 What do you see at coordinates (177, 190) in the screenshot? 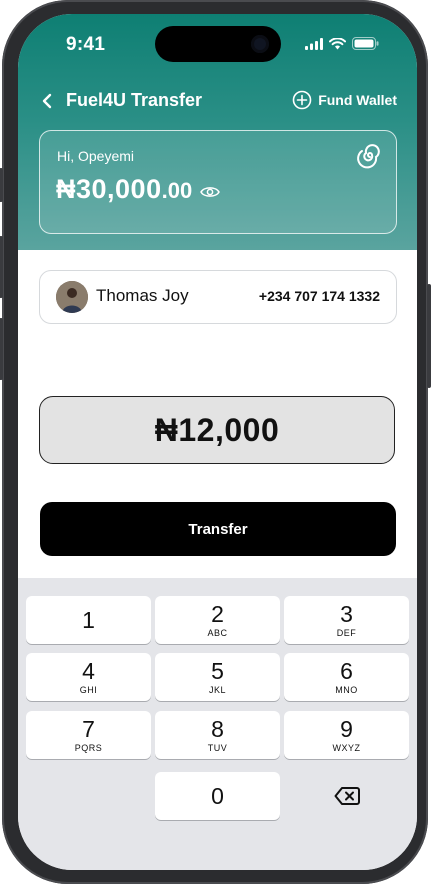
I see `balance-decimal: .00` at bounding box center [177, 190].